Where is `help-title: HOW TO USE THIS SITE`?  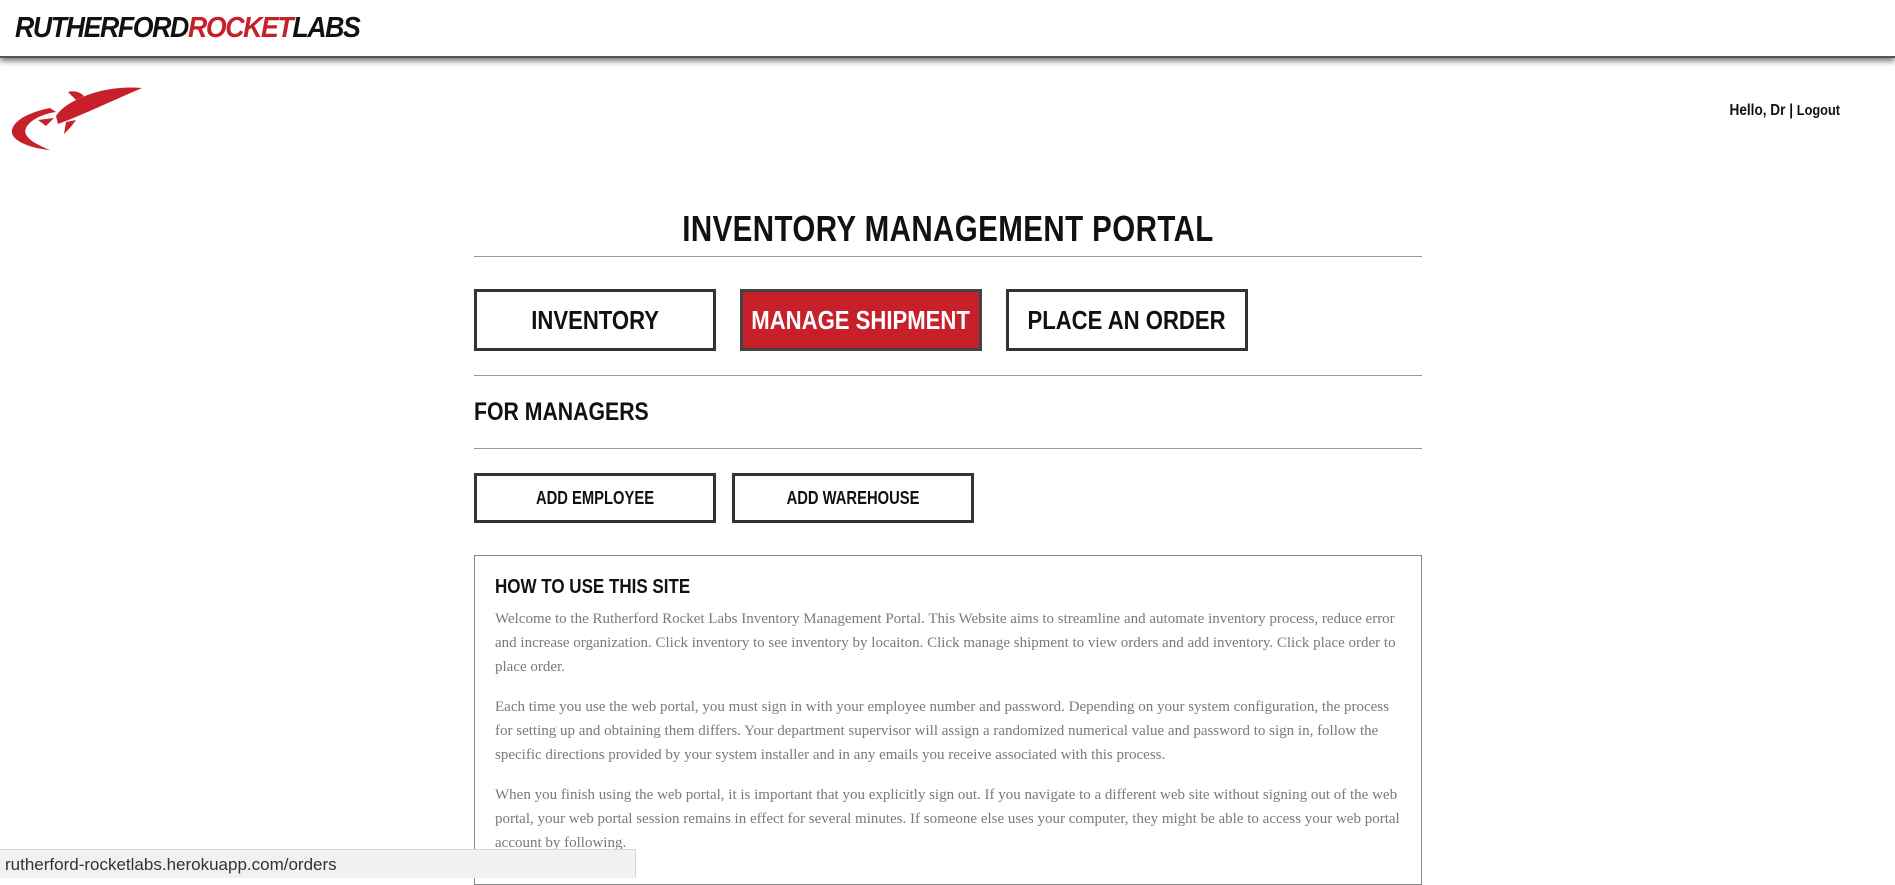
help-title: HOW TO USE THIS SITE is located at coordinates (880, 587).